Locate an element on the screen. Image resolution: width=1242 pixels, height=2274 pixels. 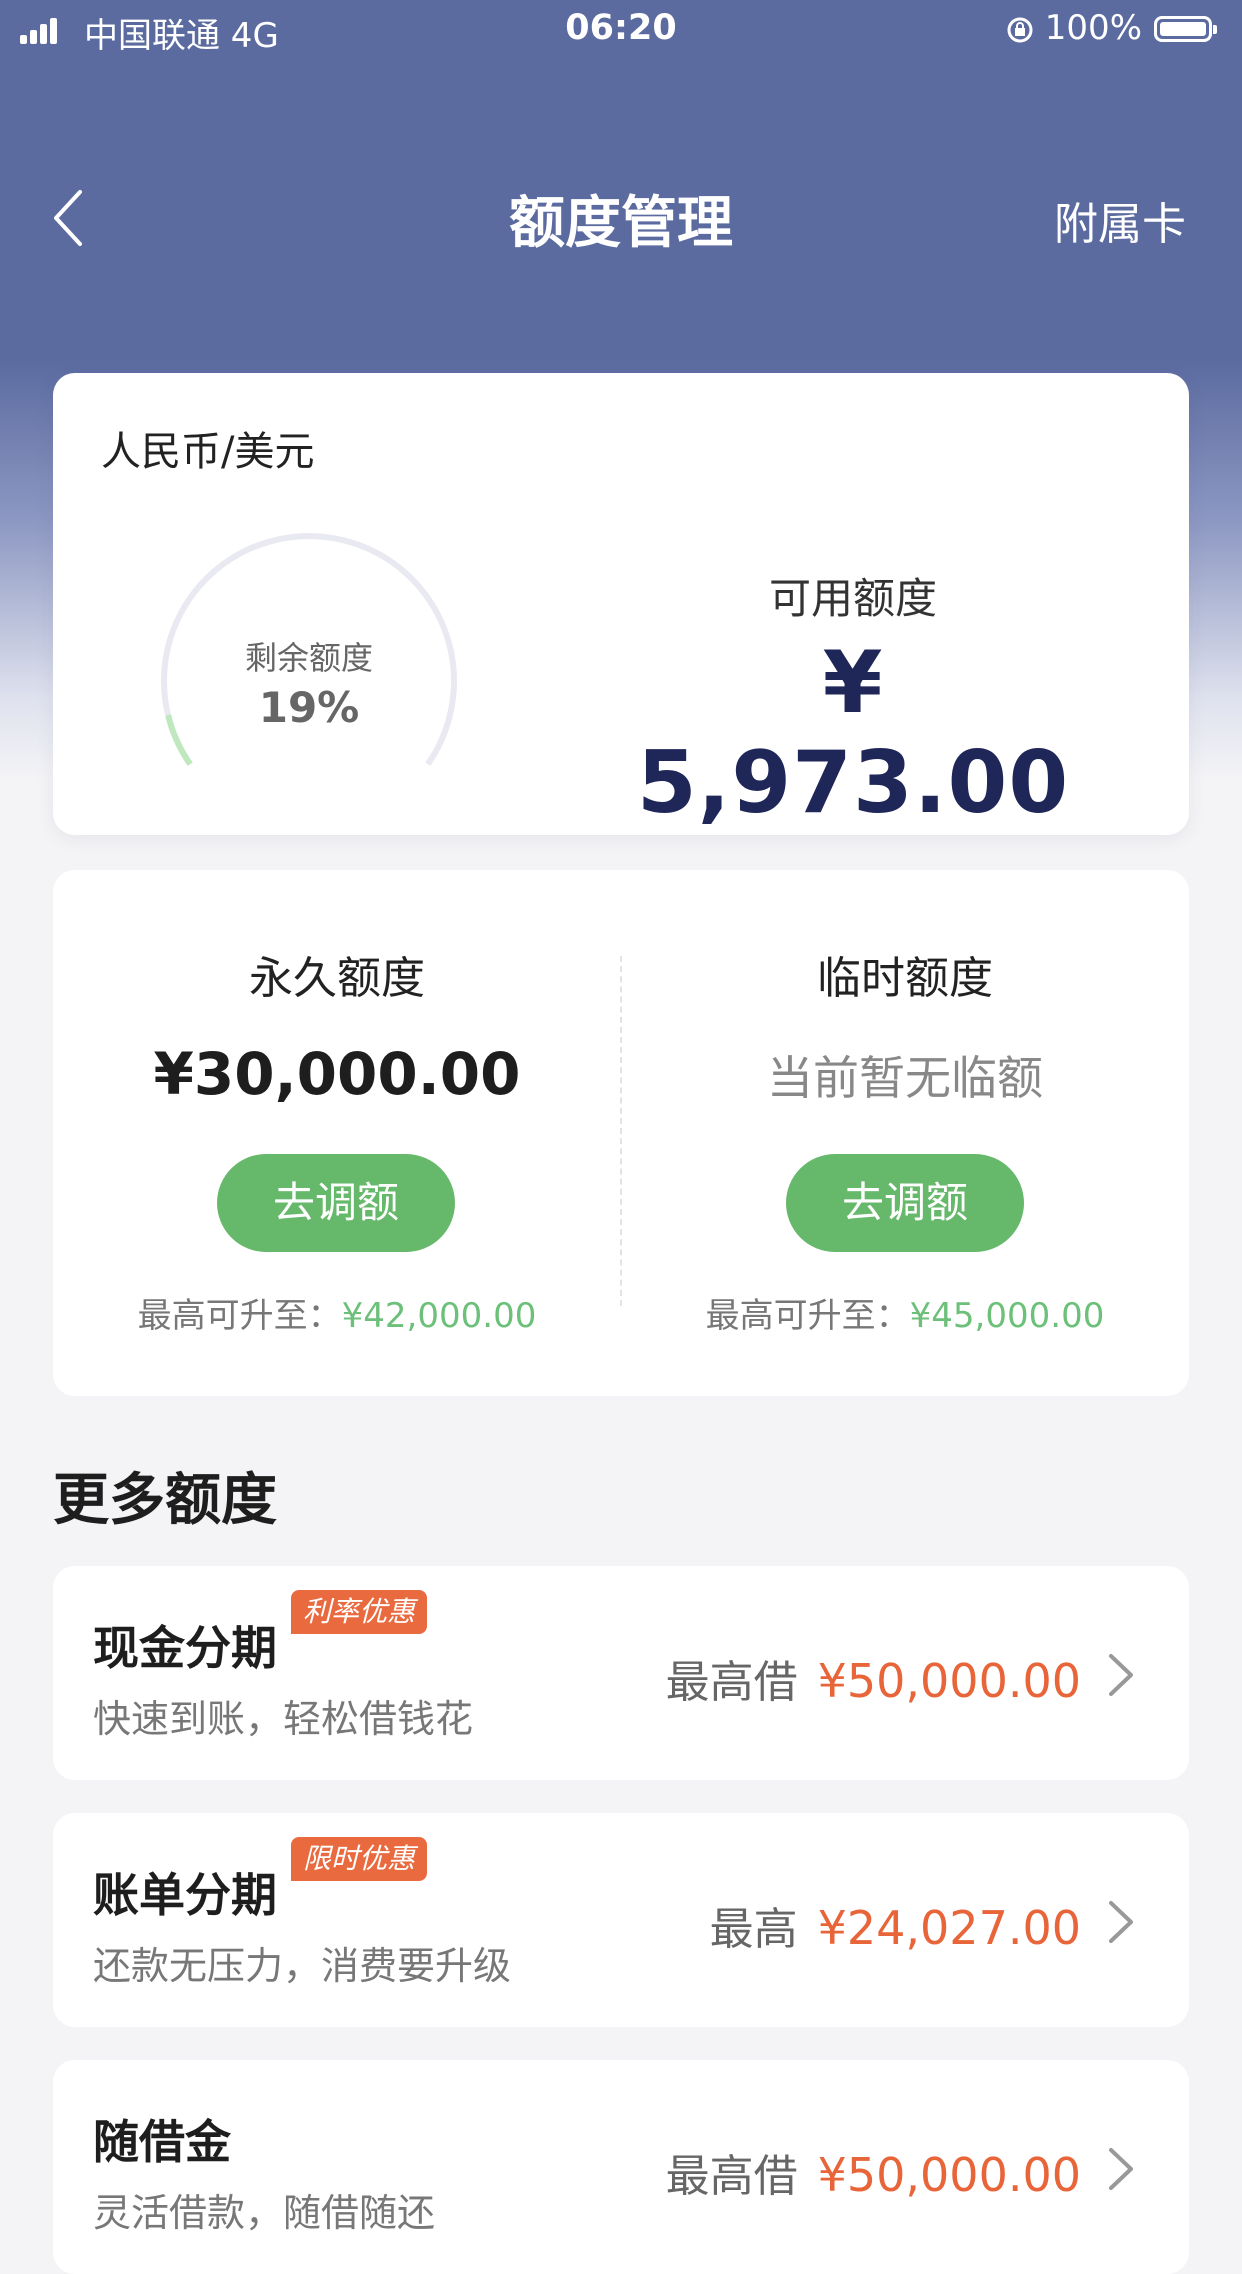
currency-label: 人民币/美元 is located at coordinates (208, 452).